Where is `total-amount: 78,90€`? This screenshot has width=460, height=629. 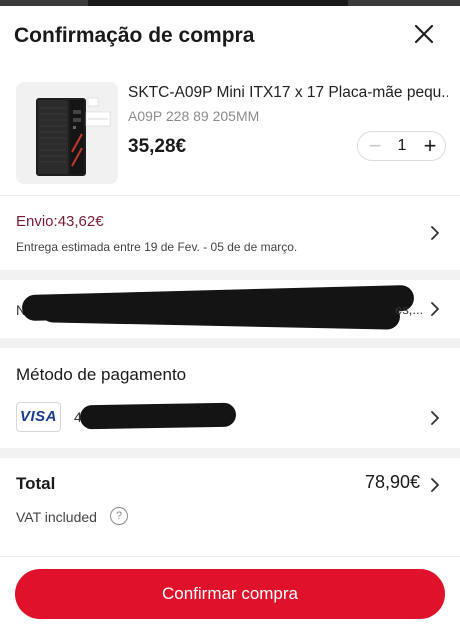
total-amount: 78,90€ is located at coordinates (392, 482).